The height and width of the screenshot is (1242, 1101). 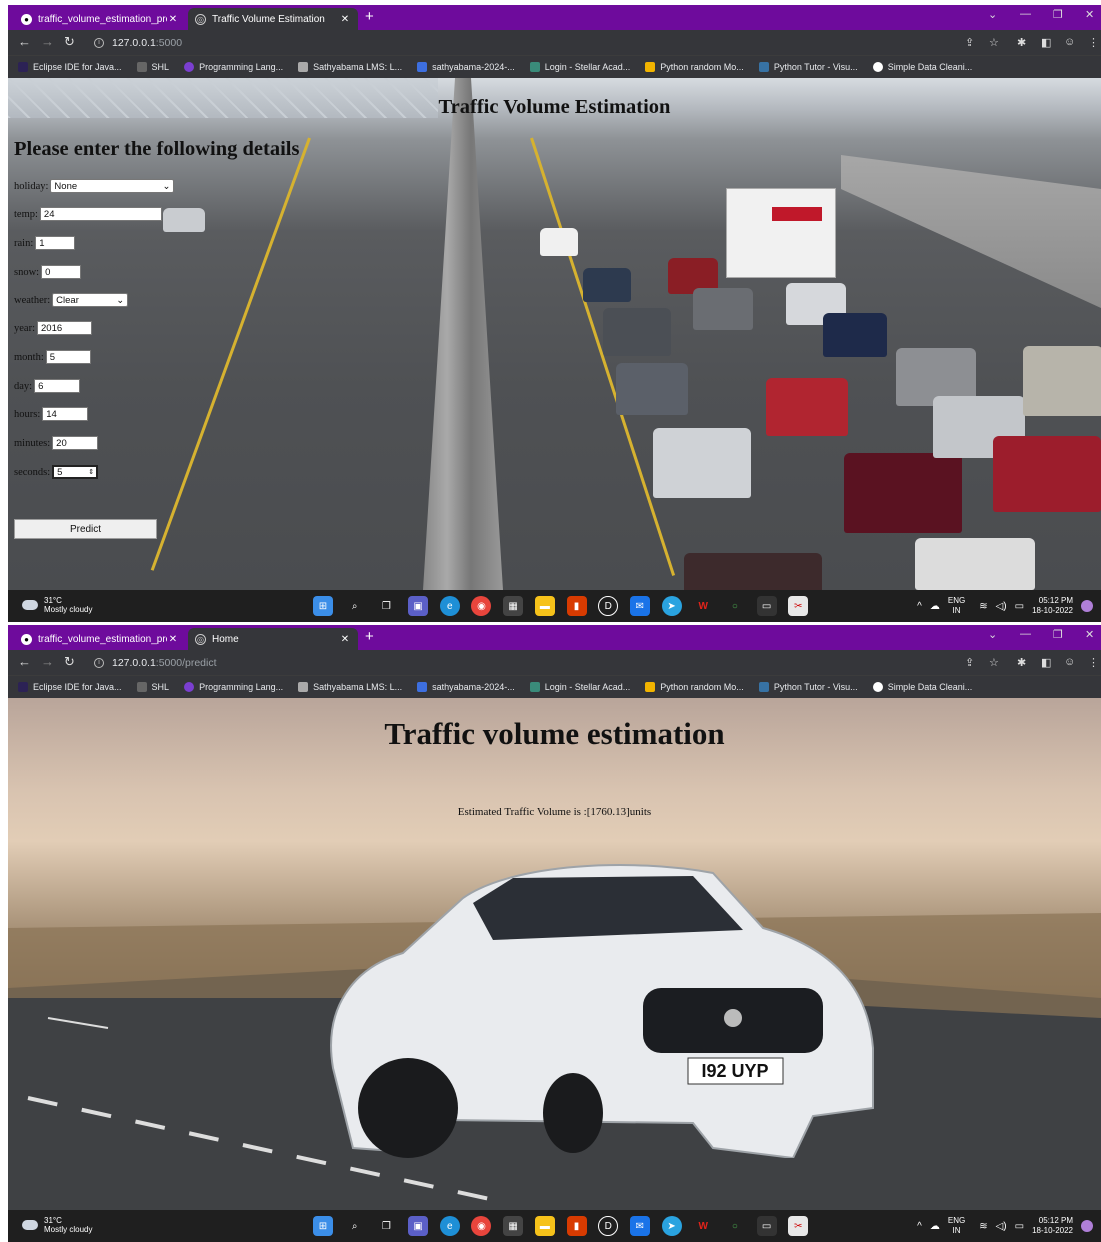 What do you see at coordinates (288, 662) in the screenshot?
I see `address-bar: i 127.0.0.1:5000/predict` at bounding box center [288, 662].